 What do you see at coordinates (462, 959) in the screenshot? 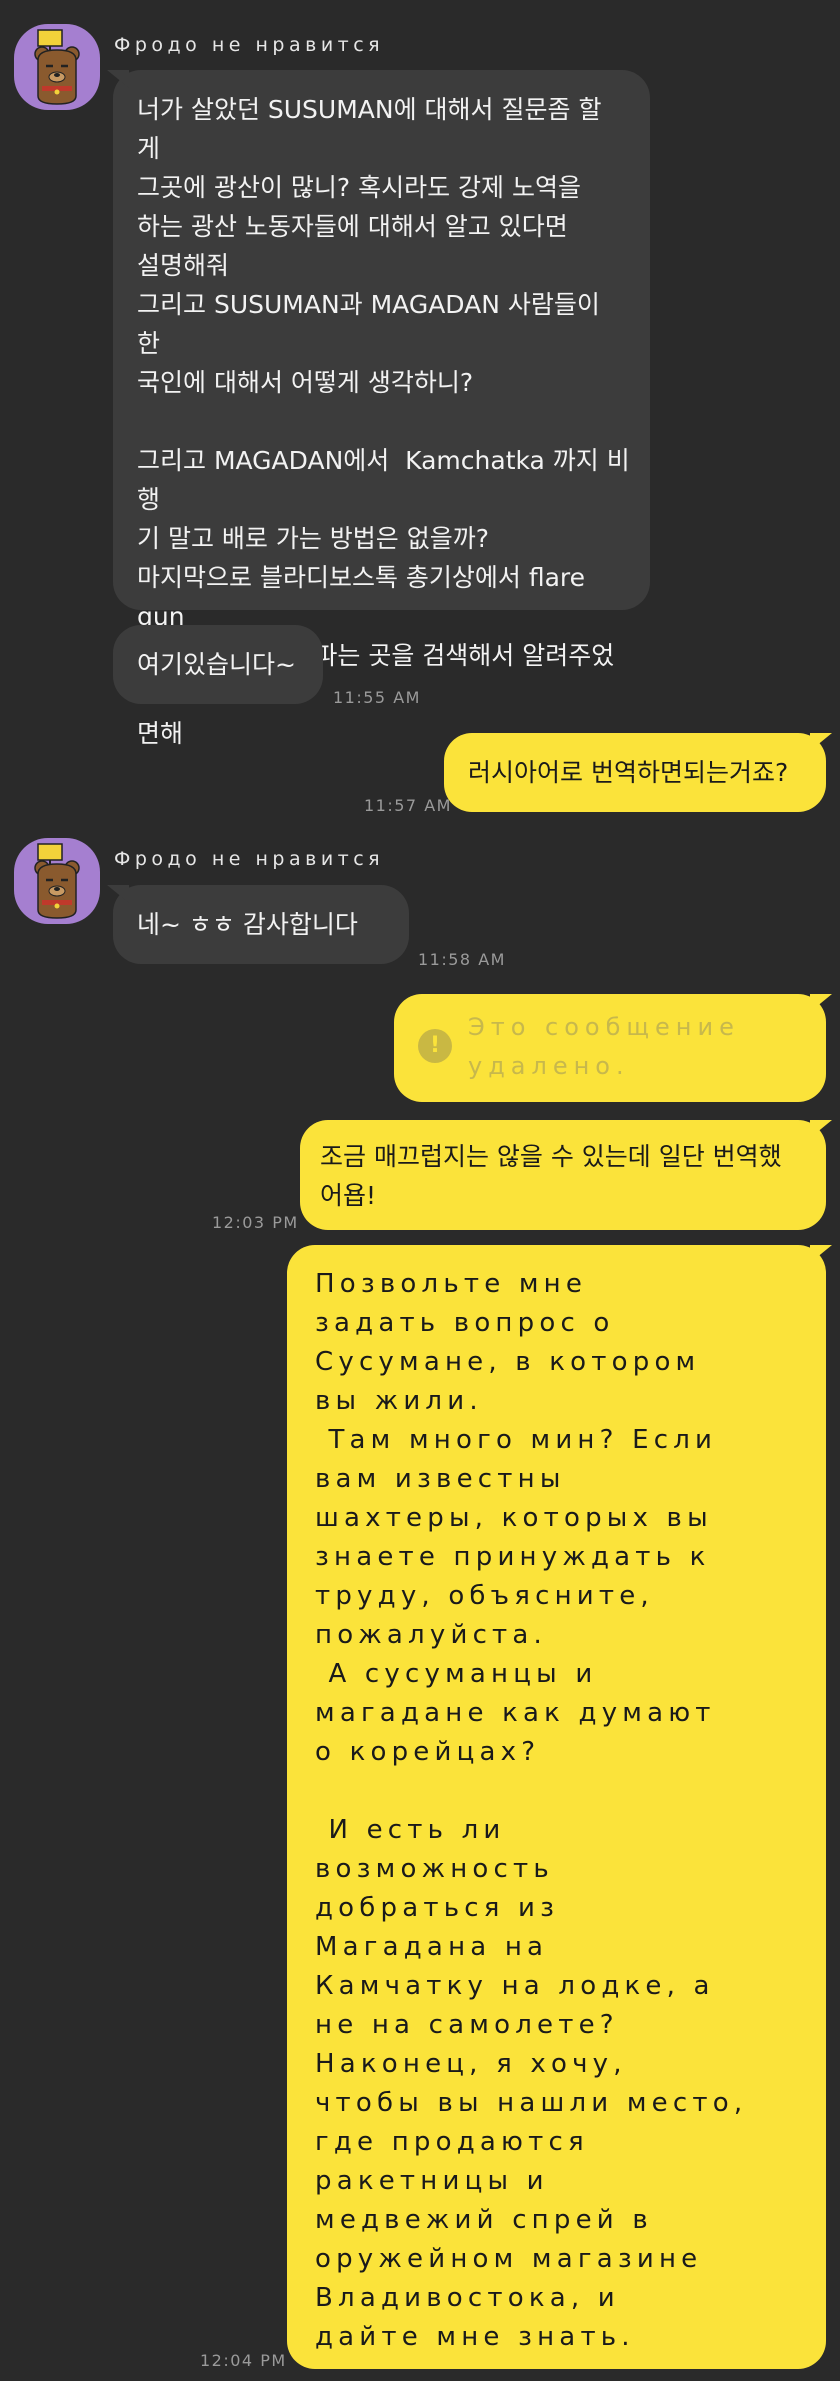
I see `message-time: 11:58 AM` at bounding box center [462, 959].